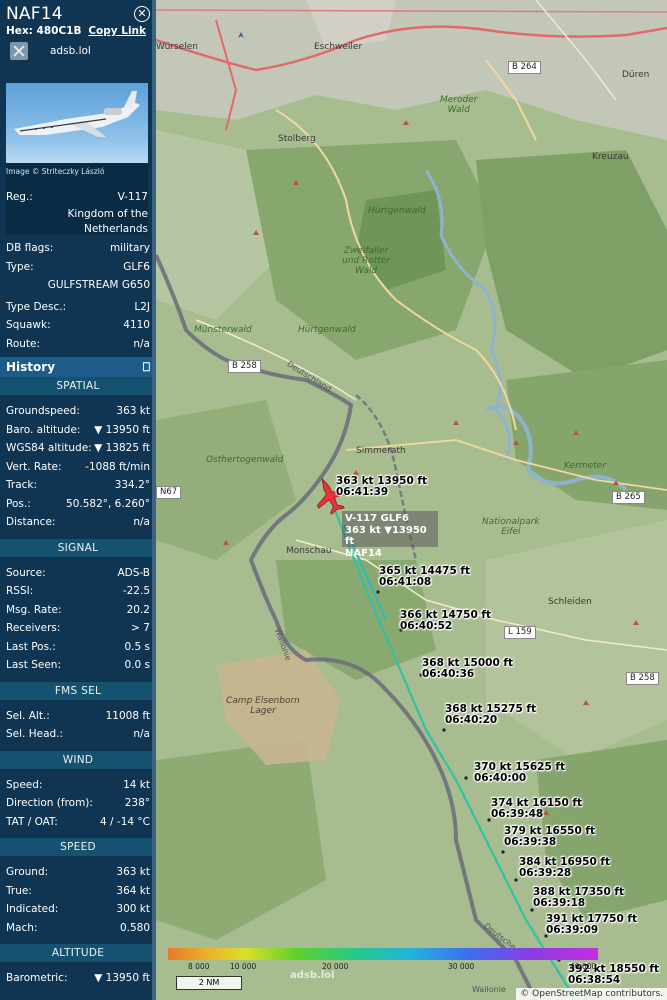  Describe the element at coordinates (78, 759) in the screenshot. I see `wind-section-title: WIND` at that location.